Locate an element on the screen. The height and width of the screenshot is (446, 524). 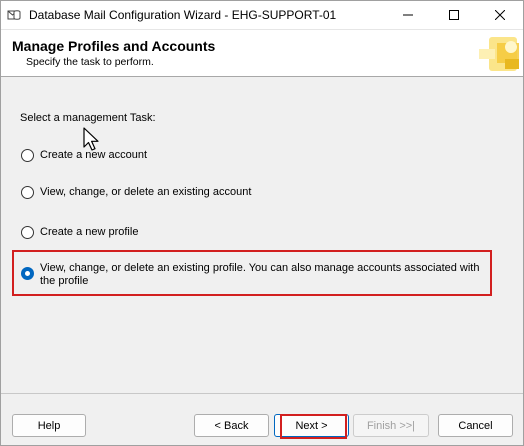
close-icon is located at coordinates (500, 15).